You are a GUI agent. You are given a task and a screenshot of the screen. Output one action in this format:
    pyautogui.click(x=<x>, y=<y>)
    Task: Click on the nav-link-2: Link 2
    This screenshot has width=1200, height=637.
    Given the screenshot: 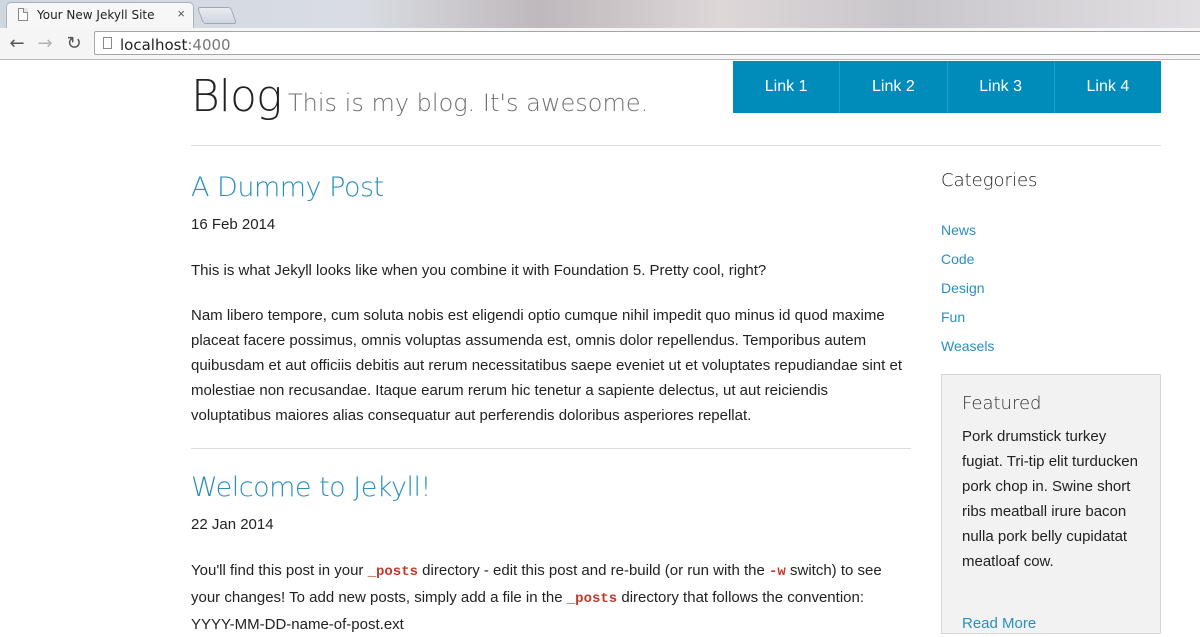 What is the action you would take?
    pyautogui.click(x=894, y=87)
    